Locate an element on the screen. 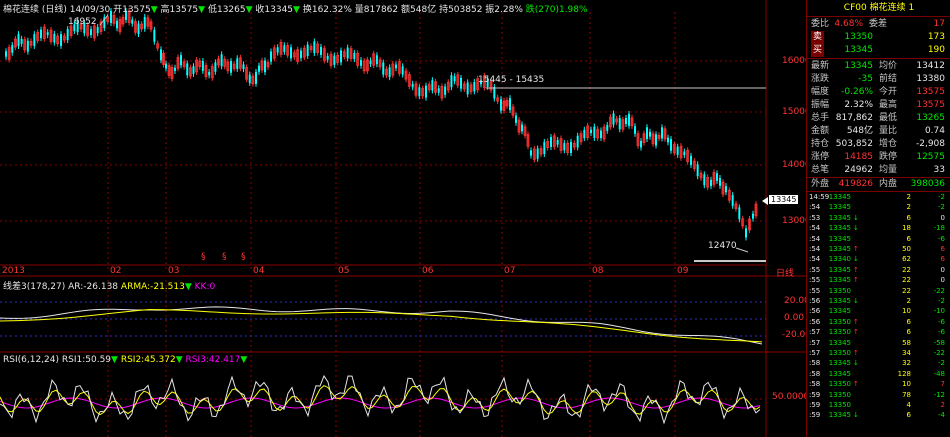 Image resolution: width=950 pixels, height=437 pixels. tick-volume: 62 is located at coordinates (906, 259).